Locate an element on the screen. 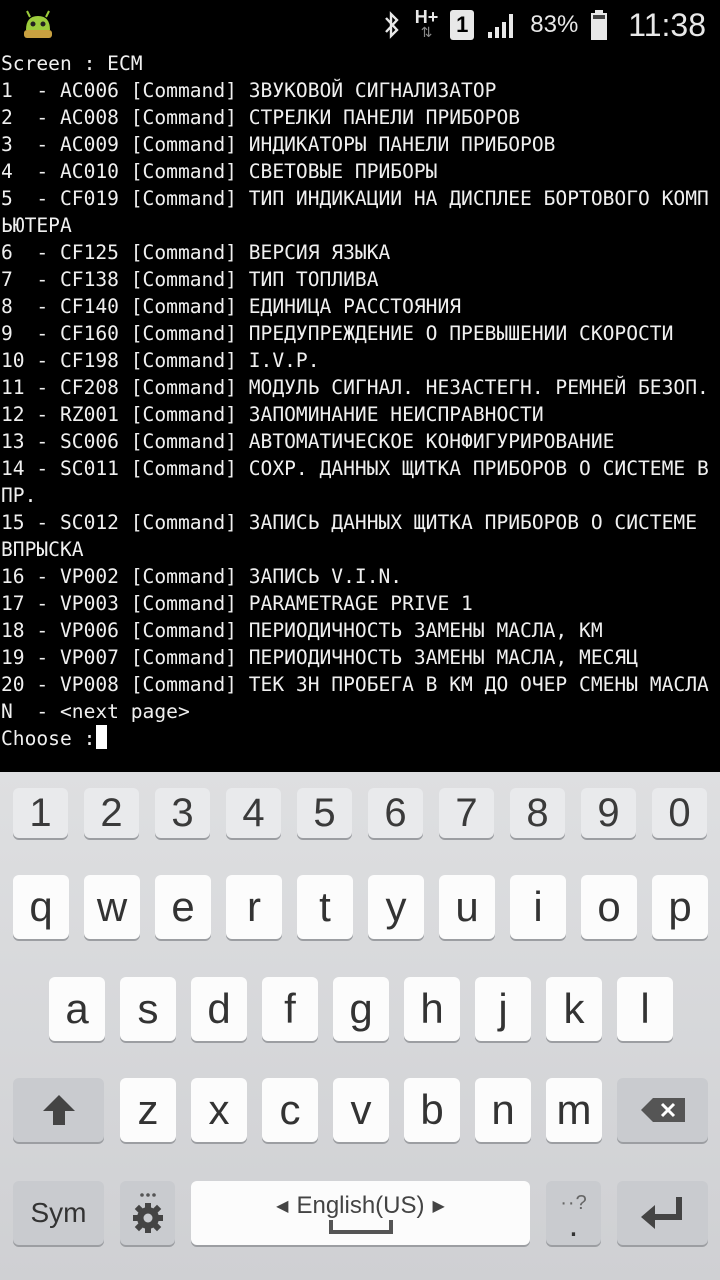 The width and height of the screenshot is (720, 1280). terminal-next-page-line: N - <next page> is located at coordinates (95, 711).